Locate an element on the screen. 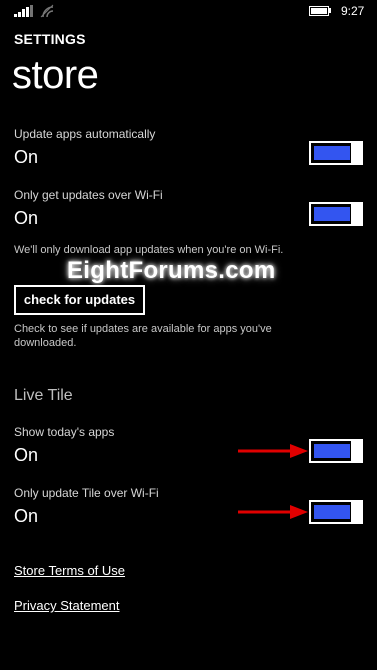 The height and width of the screenshot is (670, 377). check-note-line-2: downloaded. is located at coordinates (45, 343).